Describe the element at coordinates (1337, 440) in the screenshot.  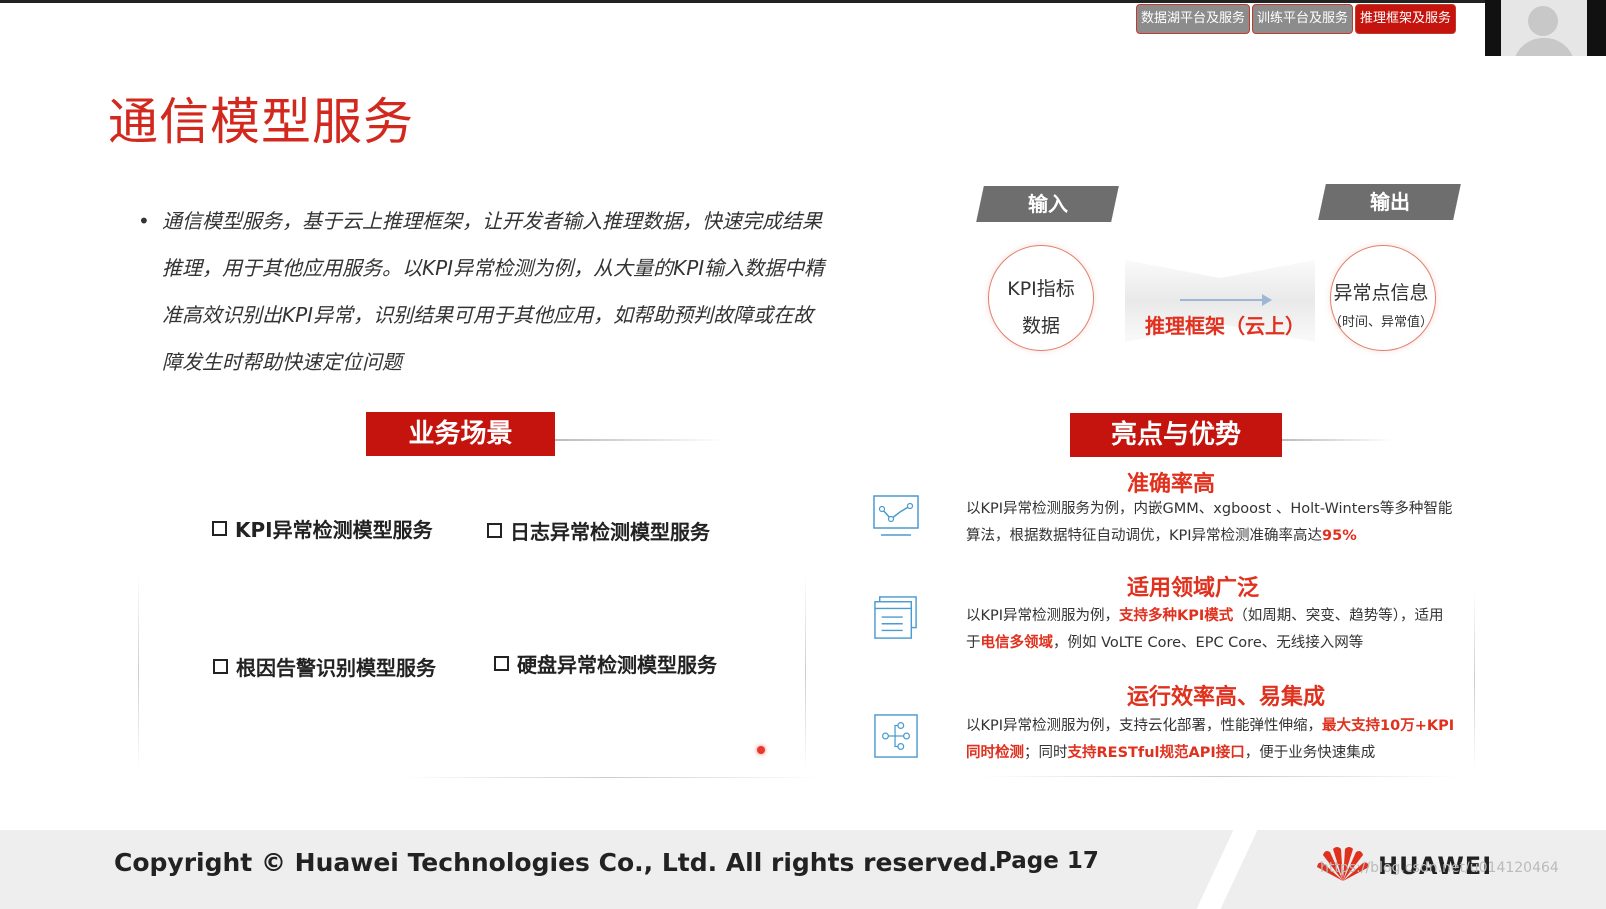
I see `advantages-heading-rule` at that location.